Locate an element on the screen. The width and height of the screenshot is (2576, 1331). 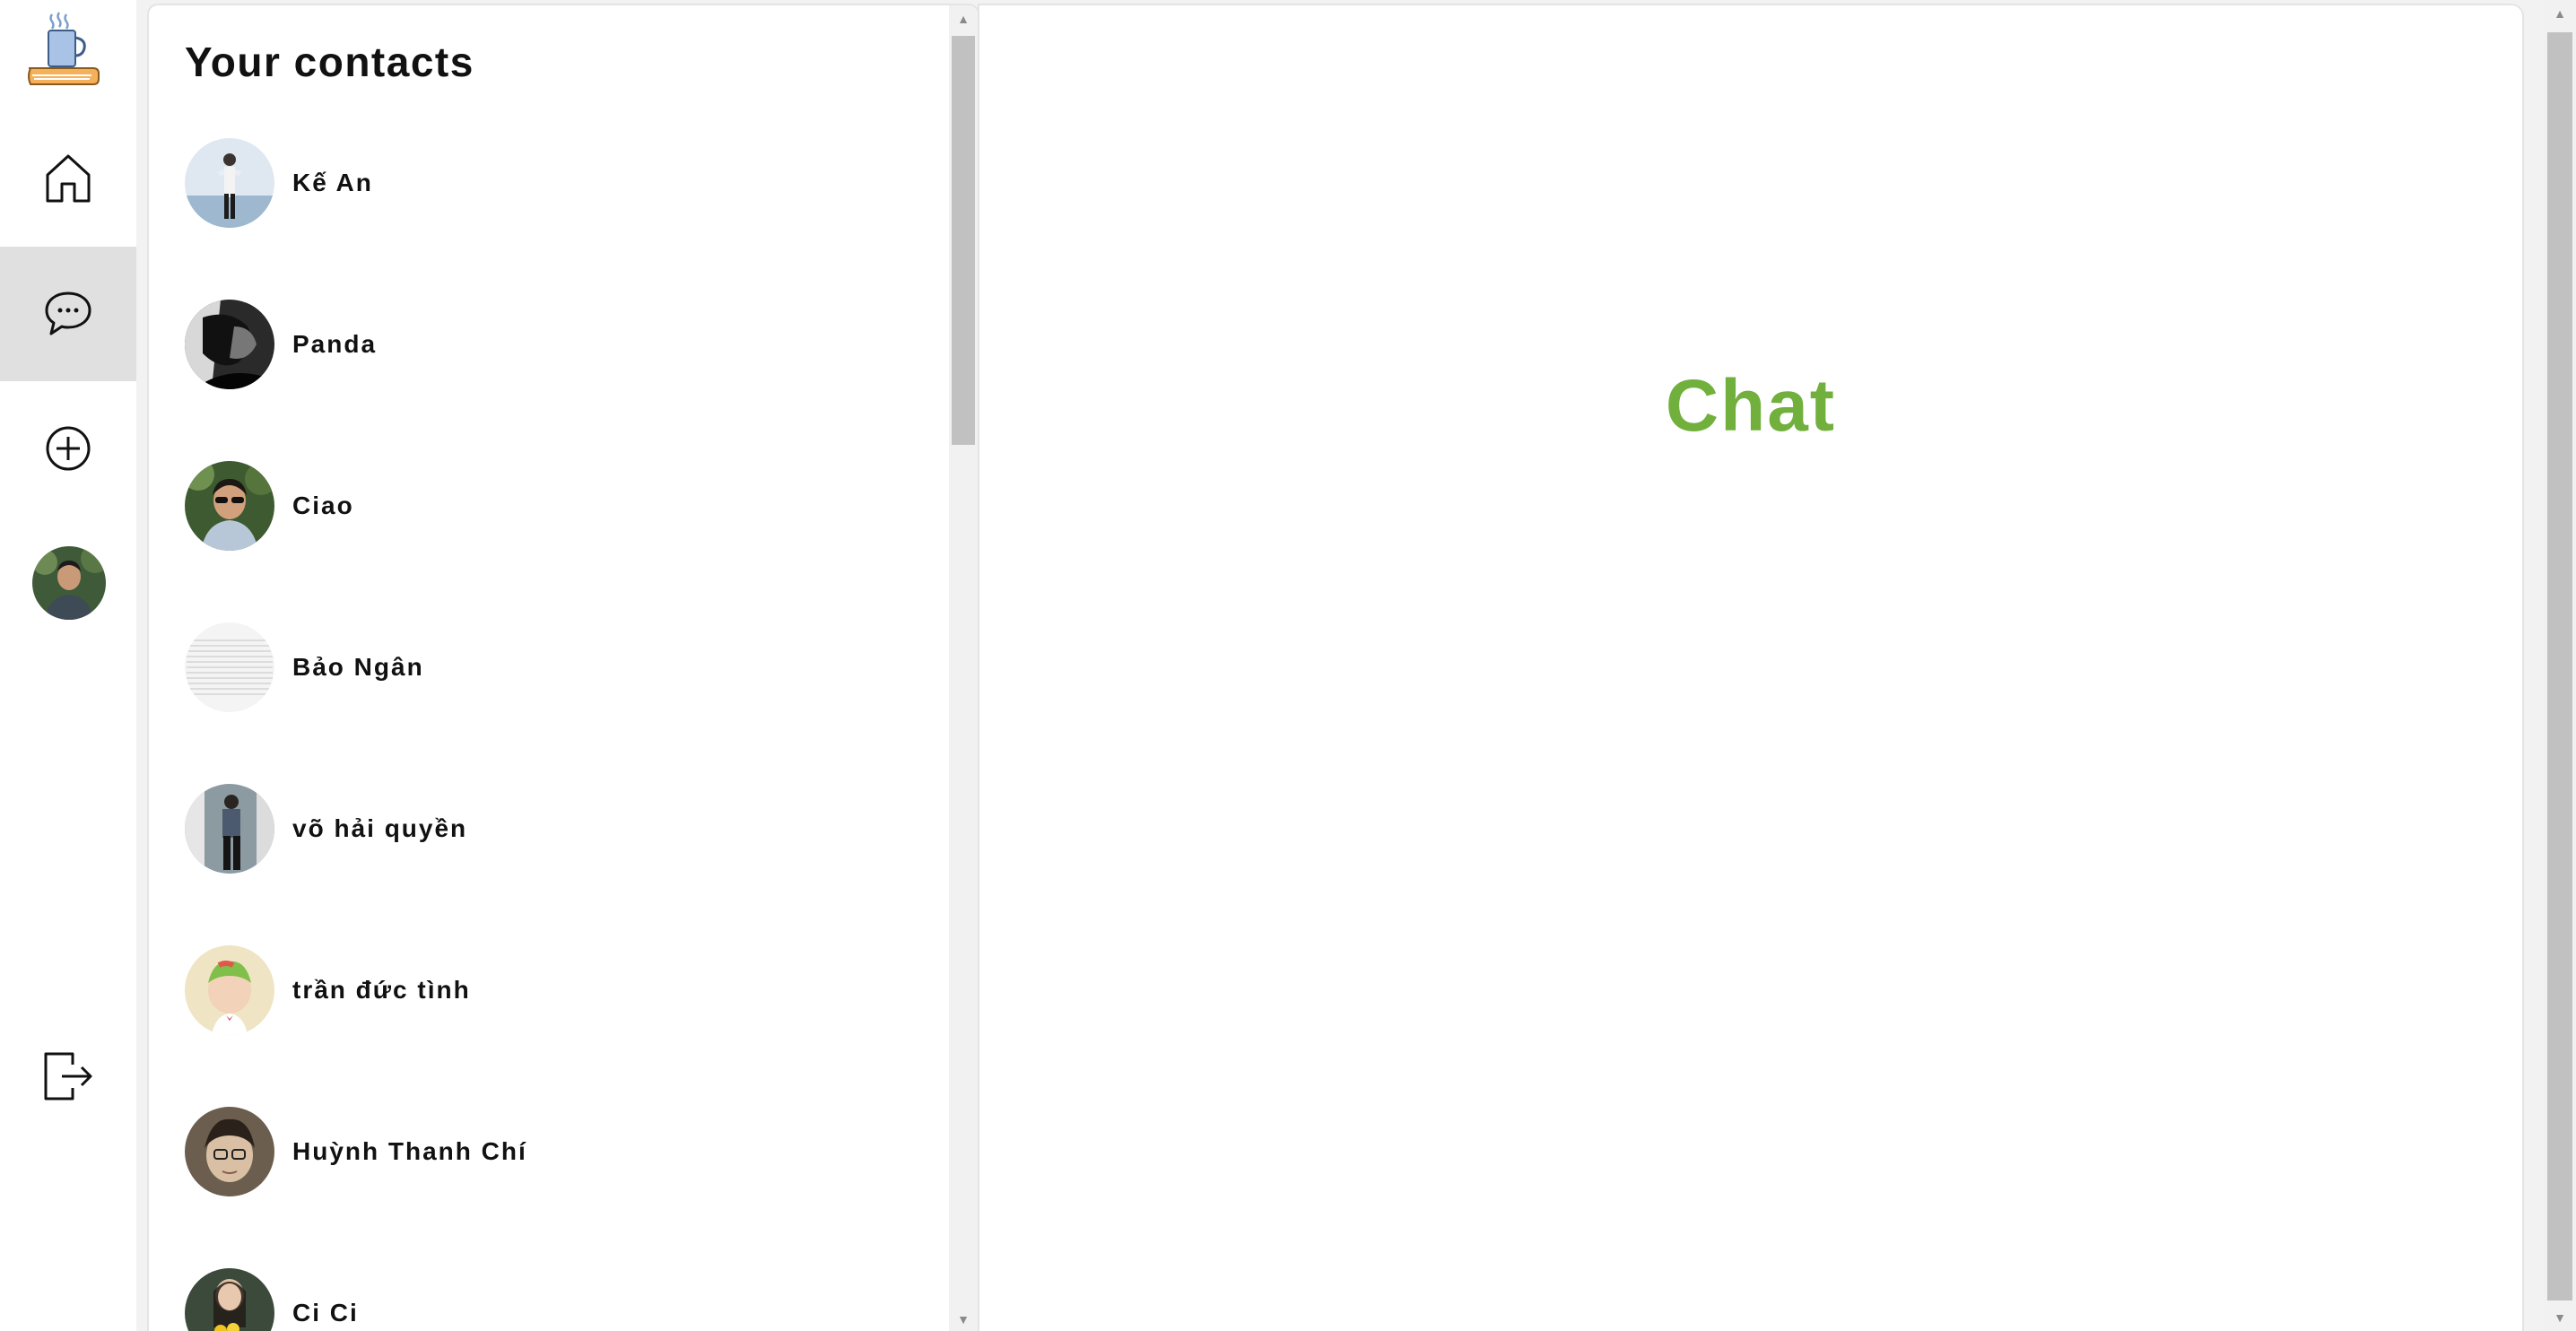
contact-name: Bảo Ngân is located at coordinates (358, 667).